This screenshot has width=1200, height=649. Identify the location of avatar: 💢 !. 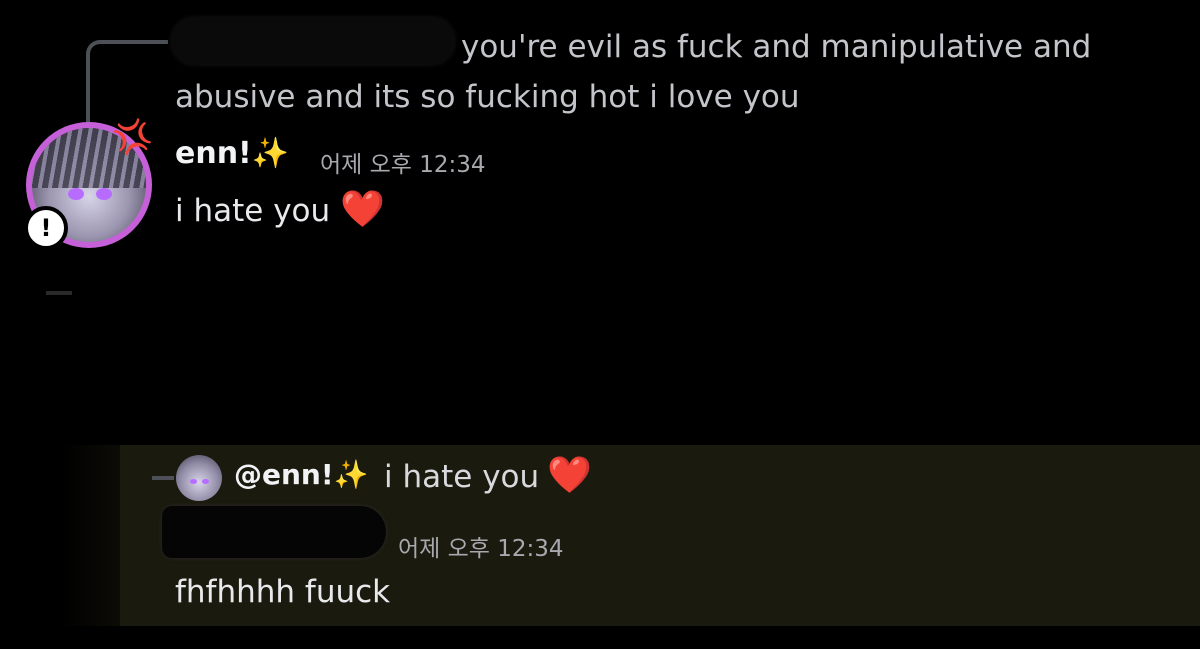
(89, 183).